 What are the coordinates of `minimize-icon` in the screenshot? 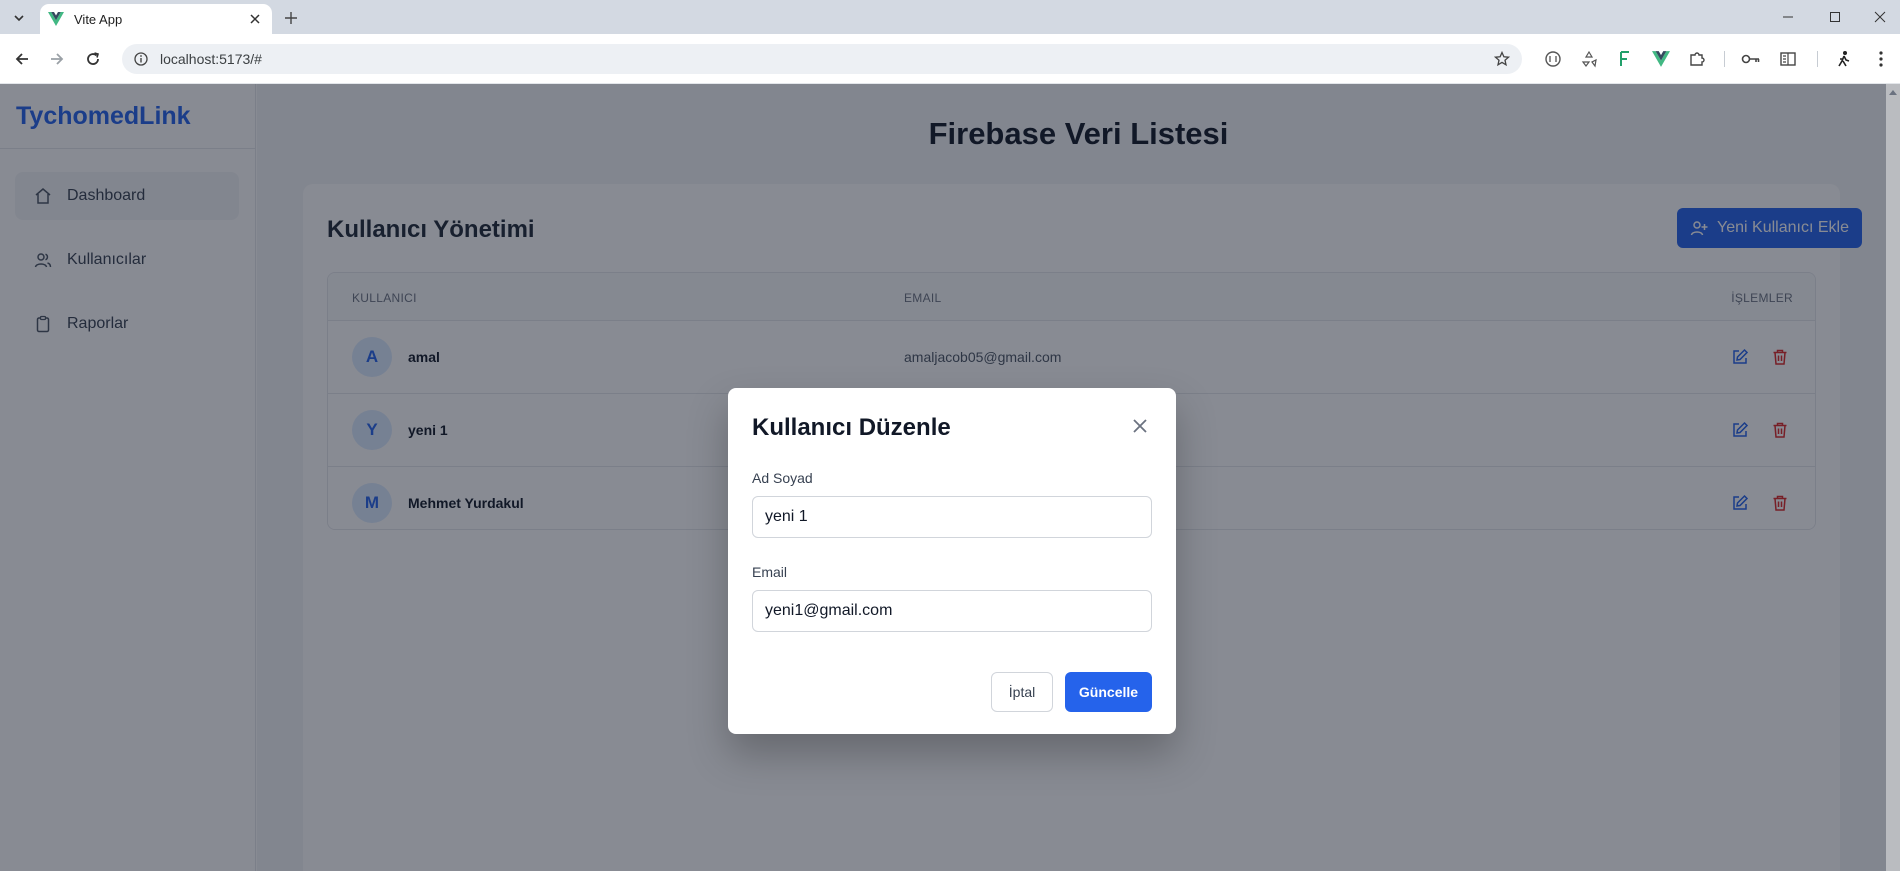 It's located at (1788, 17).